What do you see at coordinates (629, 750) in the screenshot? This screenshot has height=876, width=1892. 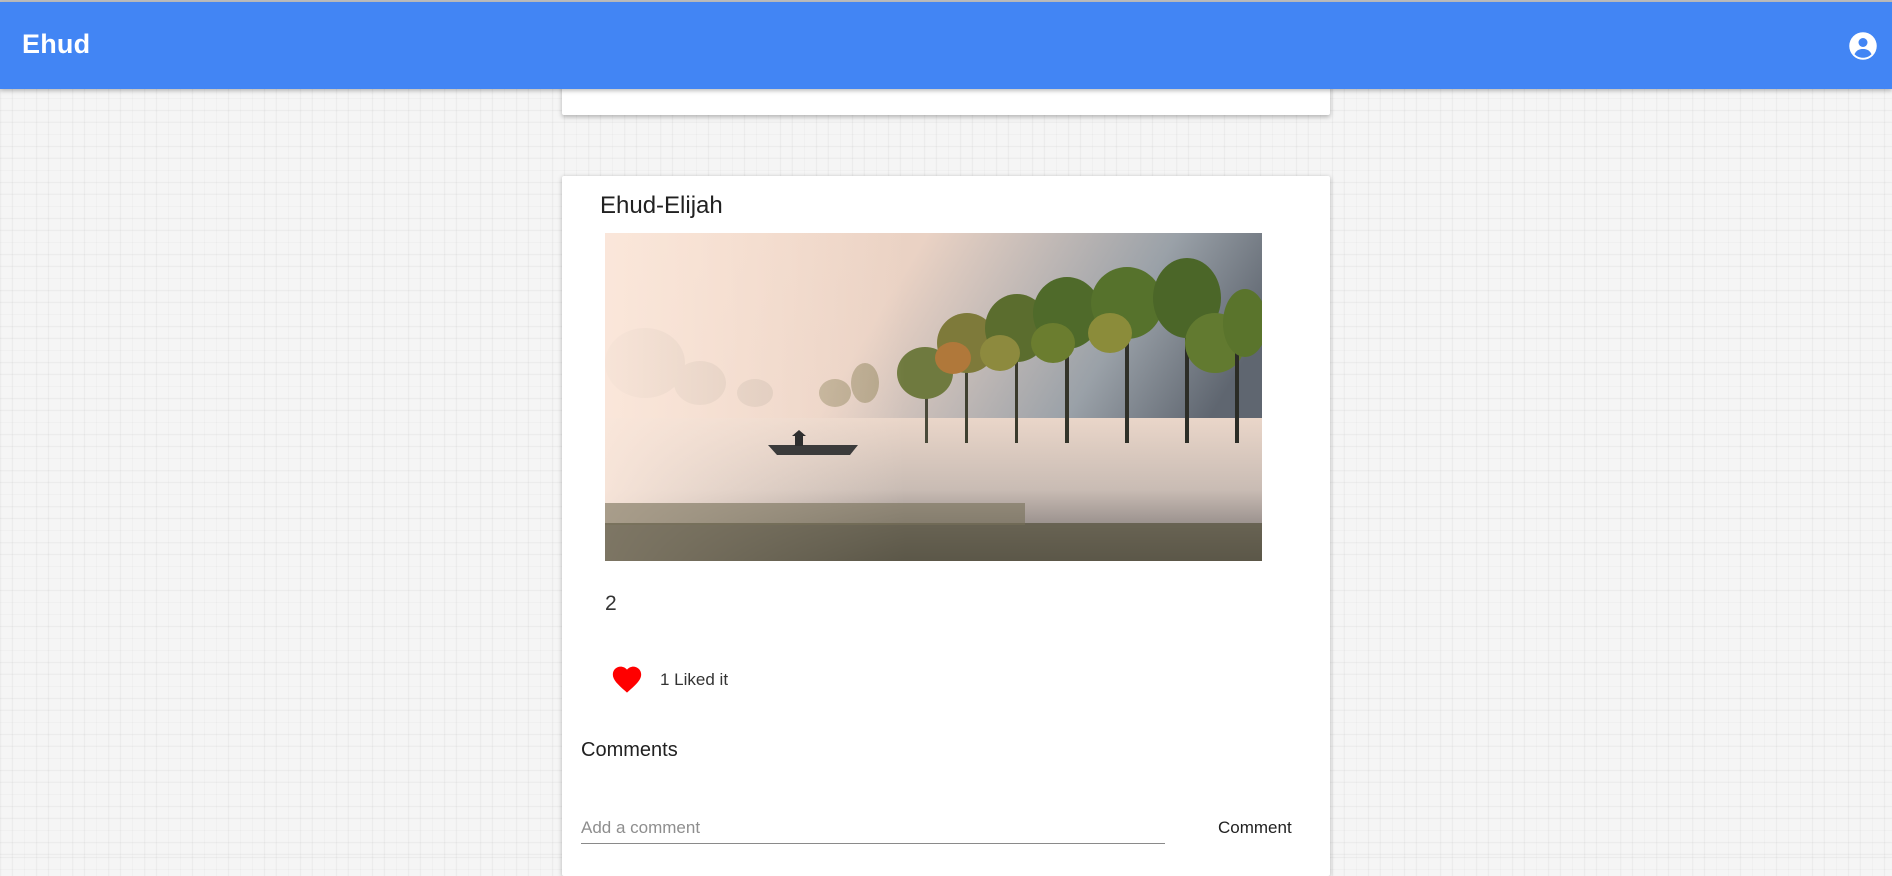 I see `comments-heading: Comments` at bounding box center [629, 750].